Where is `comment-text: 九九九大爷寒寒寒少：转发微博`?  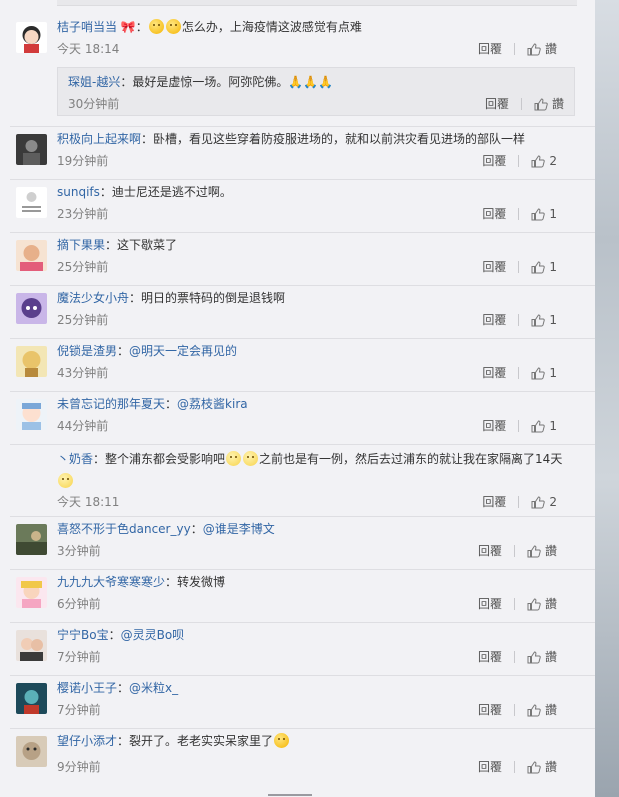
comment-text: 九九九大爷寒寒寒少：转发微博 is located at coordinates (141, 582).